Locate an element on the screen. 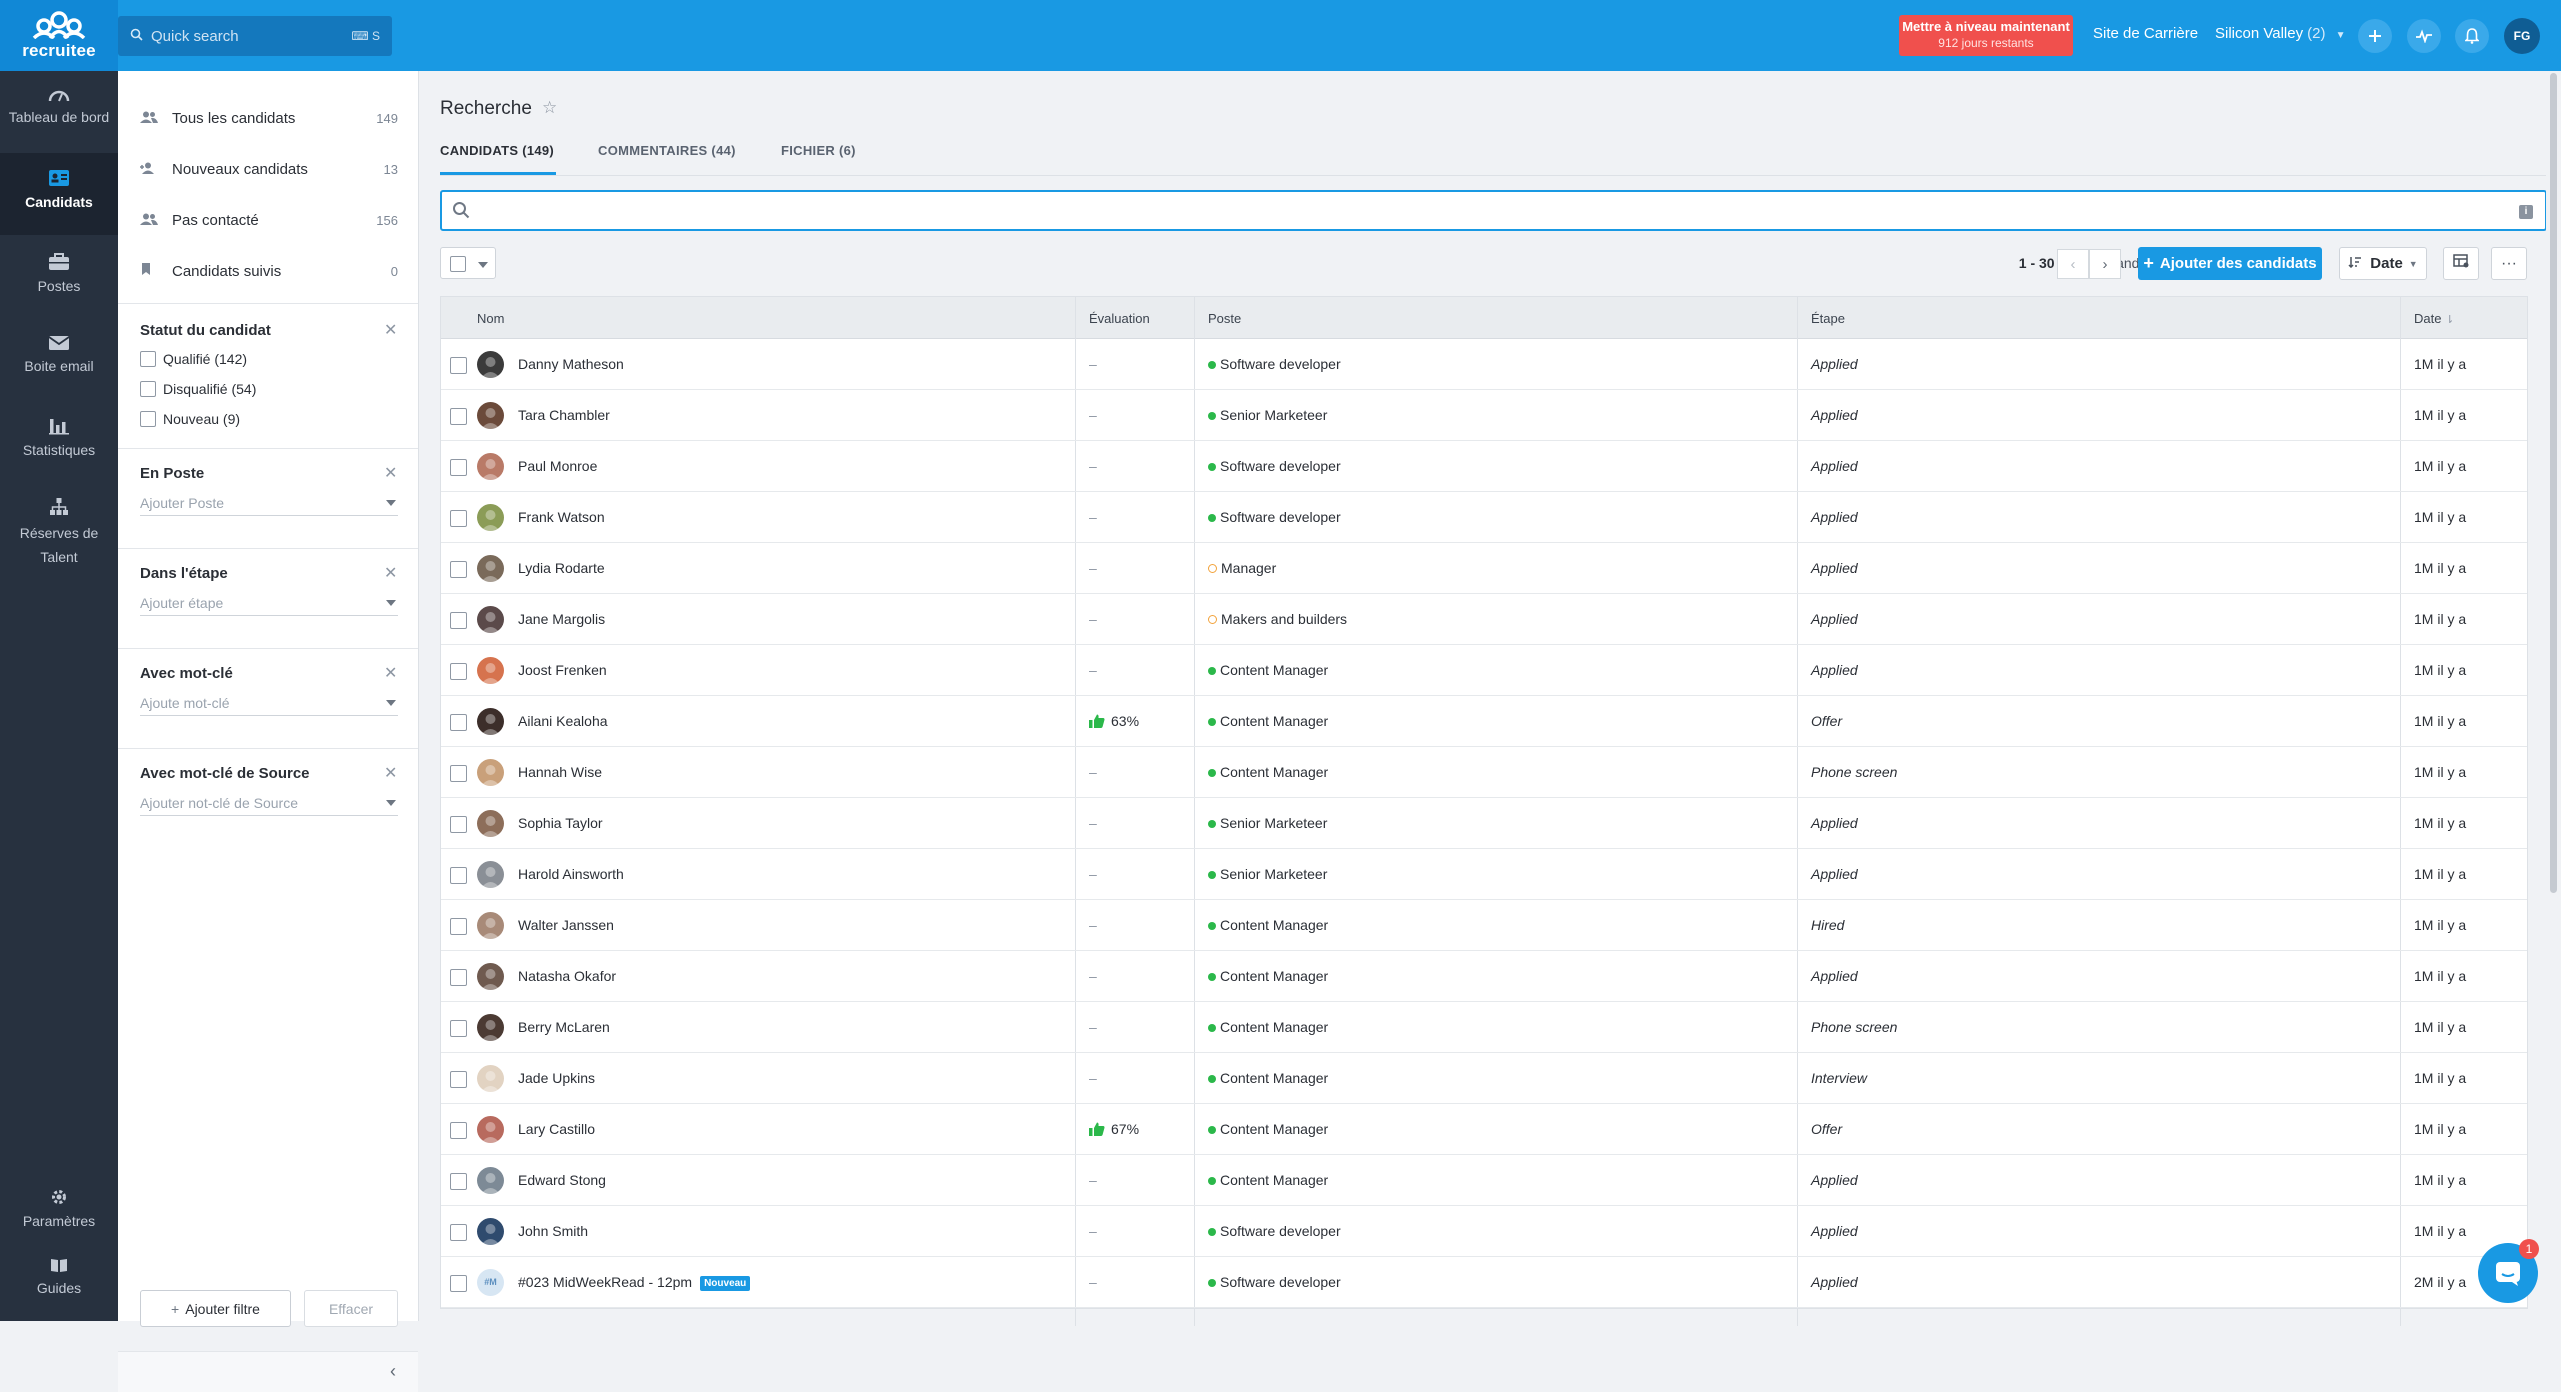  prev-page-button: ‹ is located at coordinates (2073, 264).